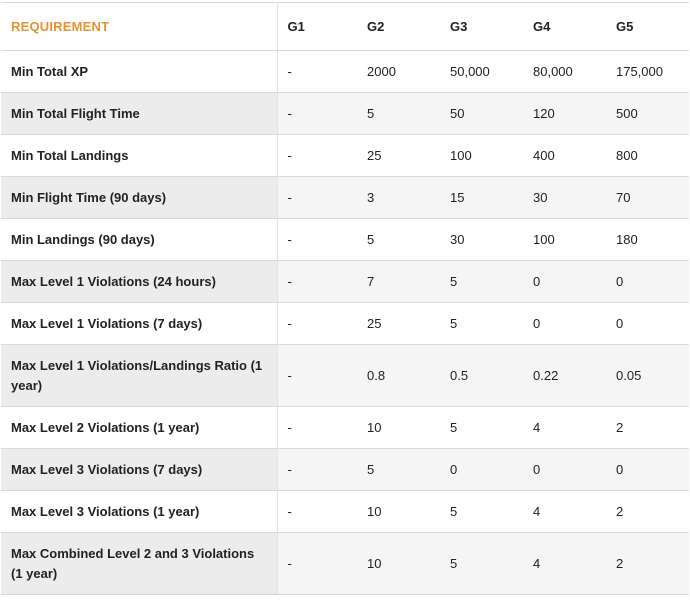 The image size is (690, 602). Describe the element at coordinates (481, 155) in the screenshot. I see `g3-value: 100` at that location.